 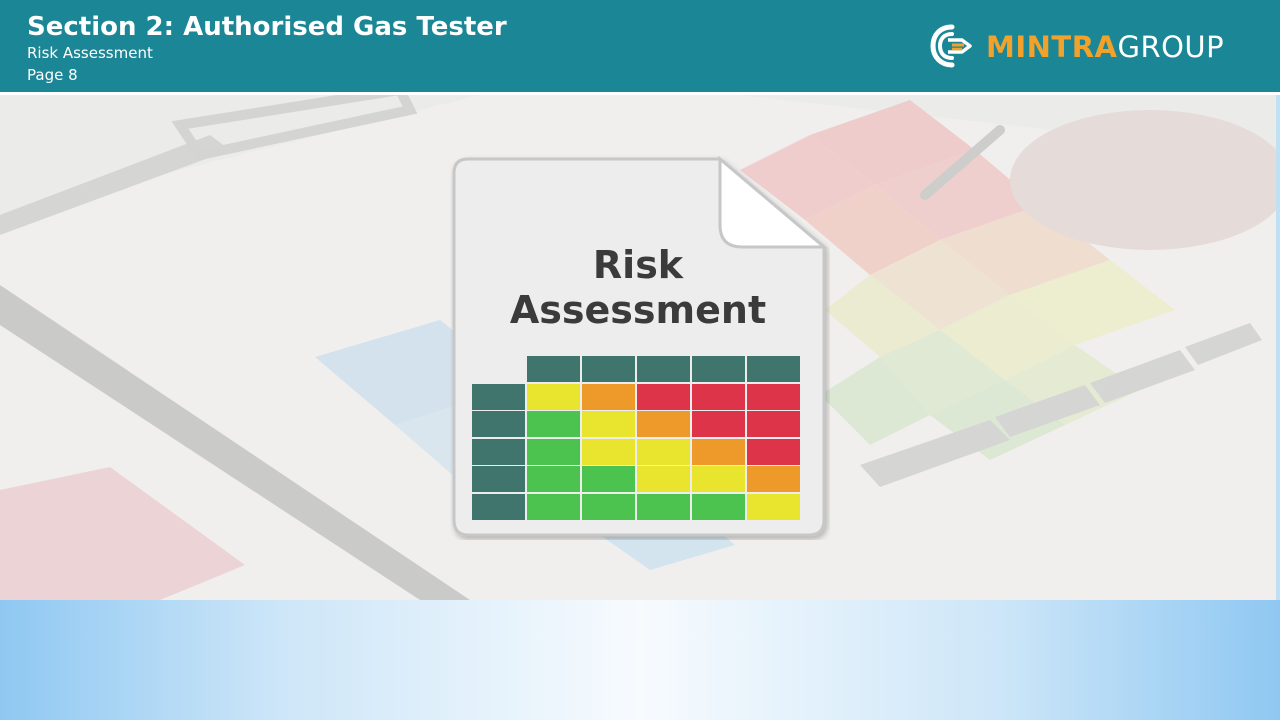 I want to click on mintra-group-logo: MINTRAGROUP, so click(x=1090, y=46).